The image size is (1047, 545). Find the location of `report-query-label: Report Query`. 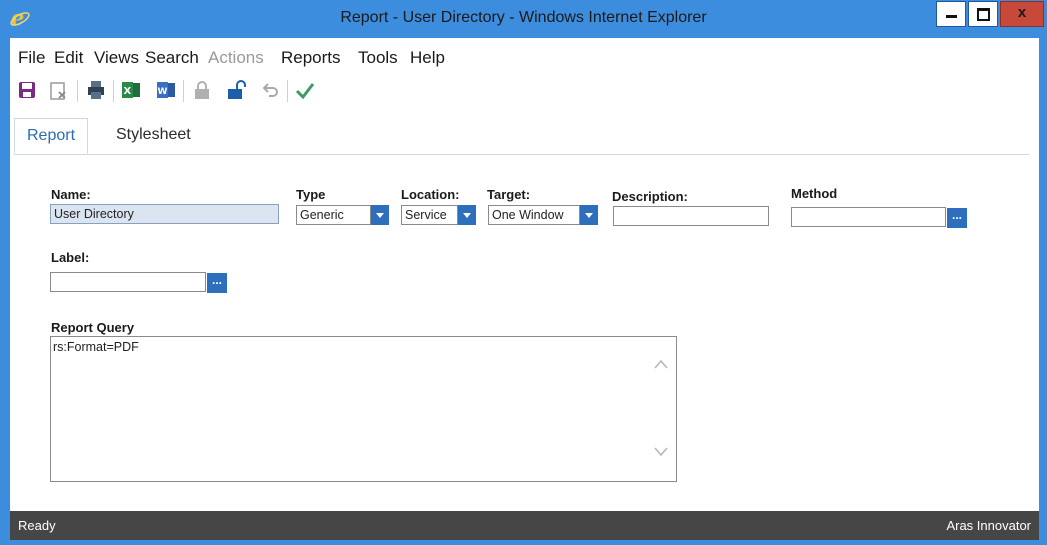

report-query-label: Report Query is located at coordinates (93, 327).